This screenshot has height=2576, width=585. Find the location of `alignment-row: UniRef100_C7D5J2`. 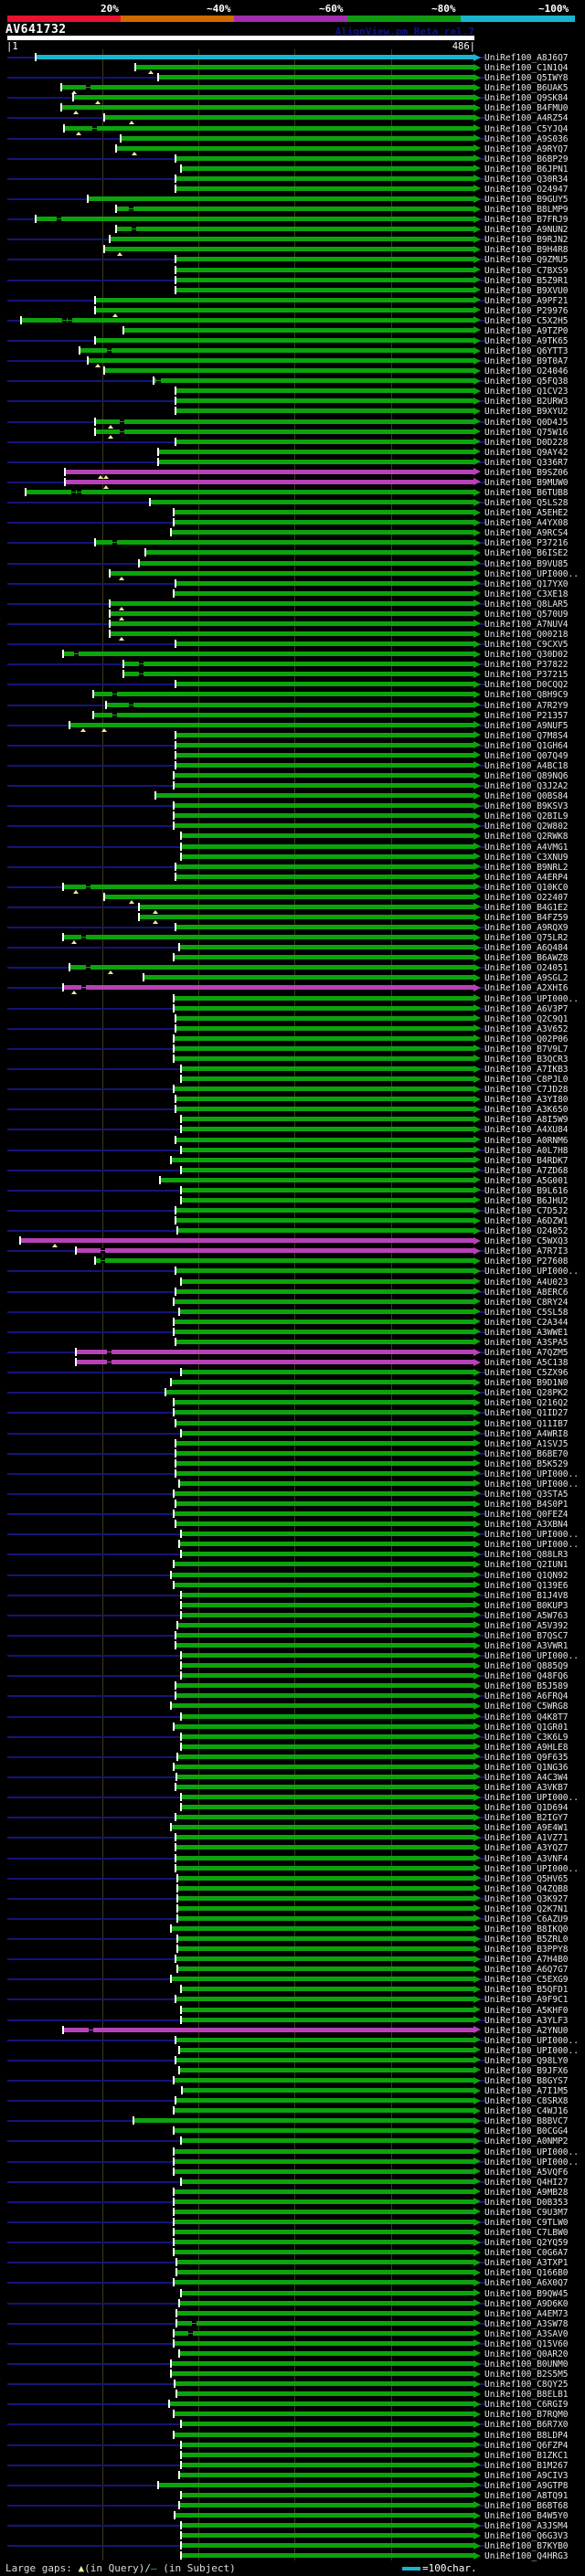

alignment-row: UniRef100_C7D5J2 is located at coordinates (293, 1211).